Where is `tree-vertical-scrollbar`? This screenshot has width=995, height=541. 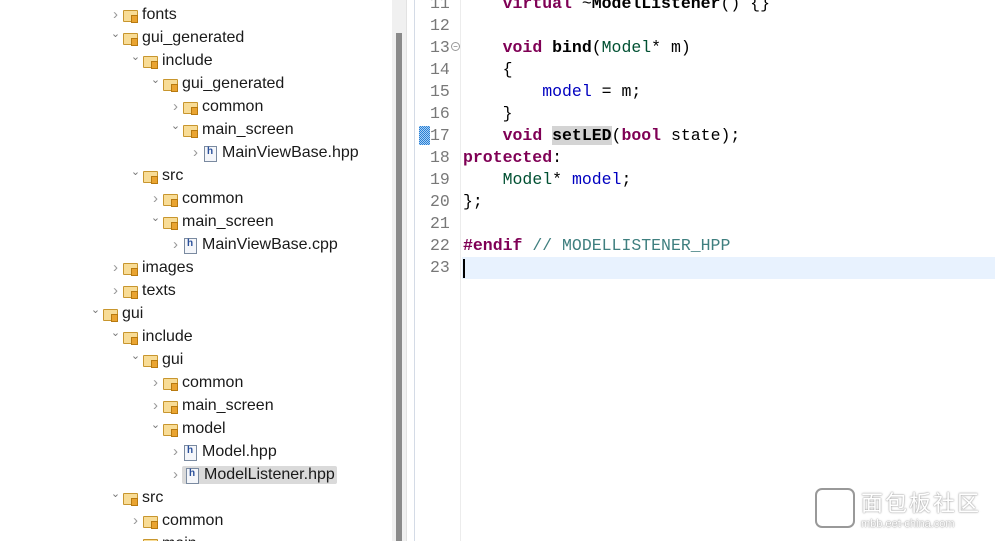
tree-vertical-scrollbar is located at coordinates (399, 270).